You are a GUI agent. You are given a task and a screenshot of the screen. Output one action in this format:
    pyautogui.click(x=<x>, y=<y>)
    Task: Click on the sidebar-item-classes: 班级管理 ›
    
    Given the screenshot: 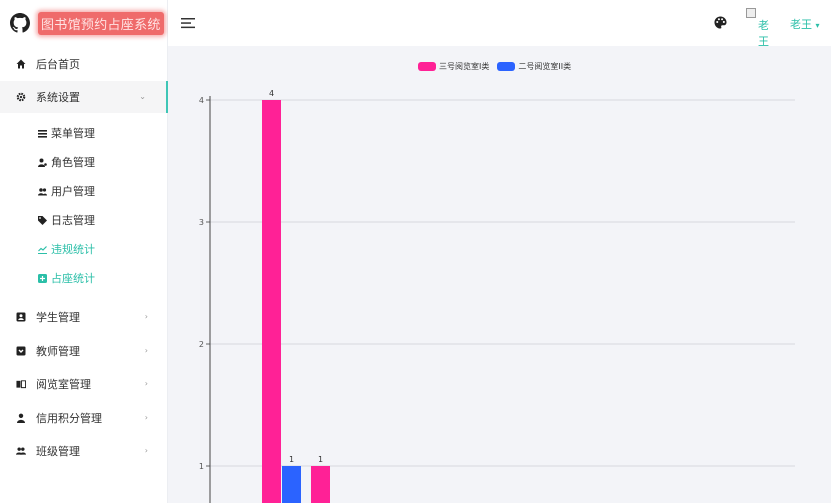 What is the action you would take?
    pyautogui.click(x=84, y=451)
    